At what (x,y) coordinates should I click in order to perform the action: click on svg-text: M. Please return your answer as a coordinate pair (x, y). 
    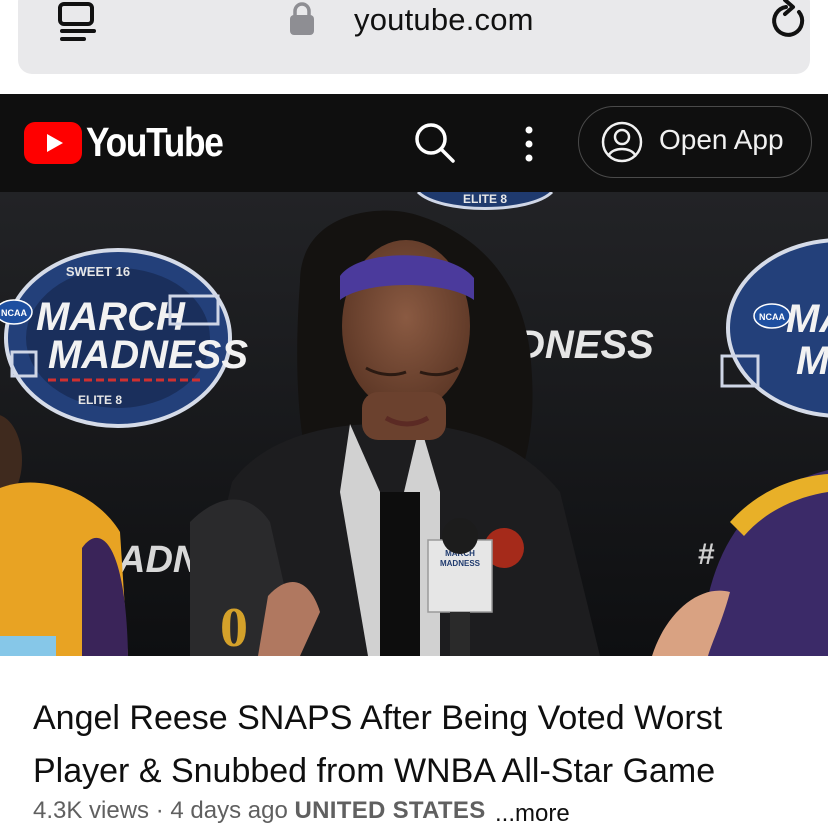
    Looking at the image, I should click on (812, 361).